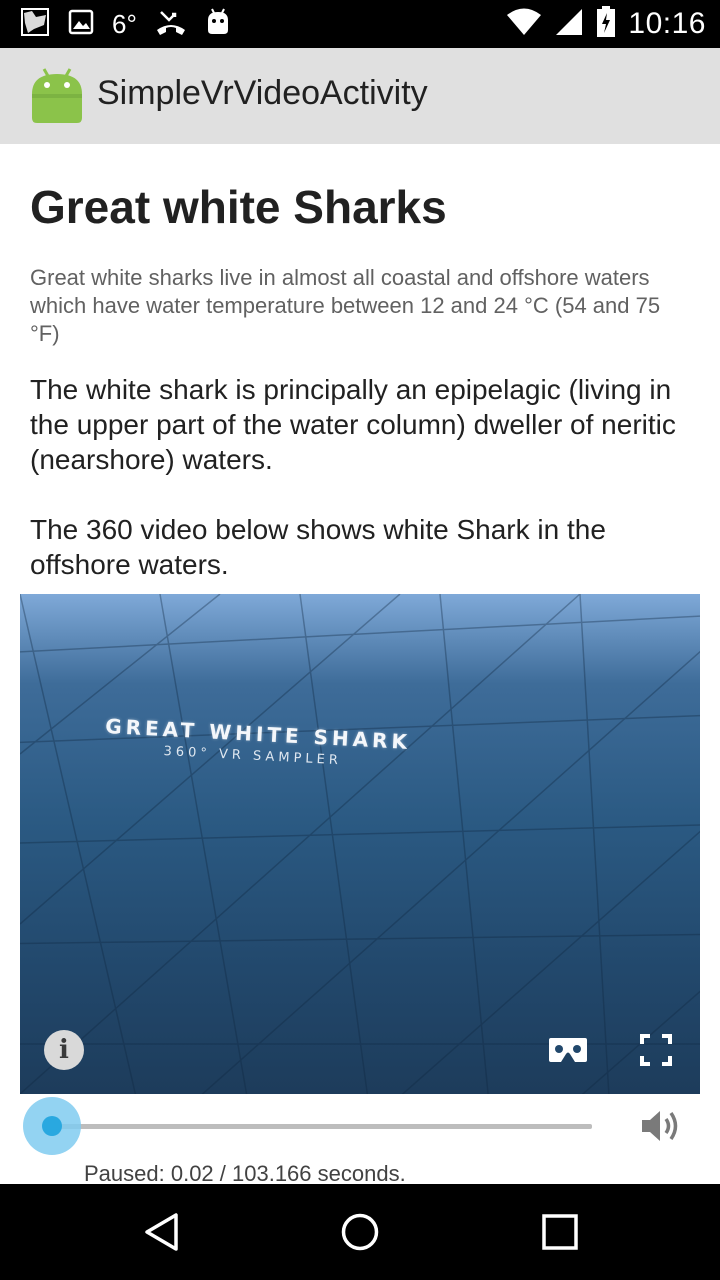  I want to click on android-debug-icon, so click(218, 24).